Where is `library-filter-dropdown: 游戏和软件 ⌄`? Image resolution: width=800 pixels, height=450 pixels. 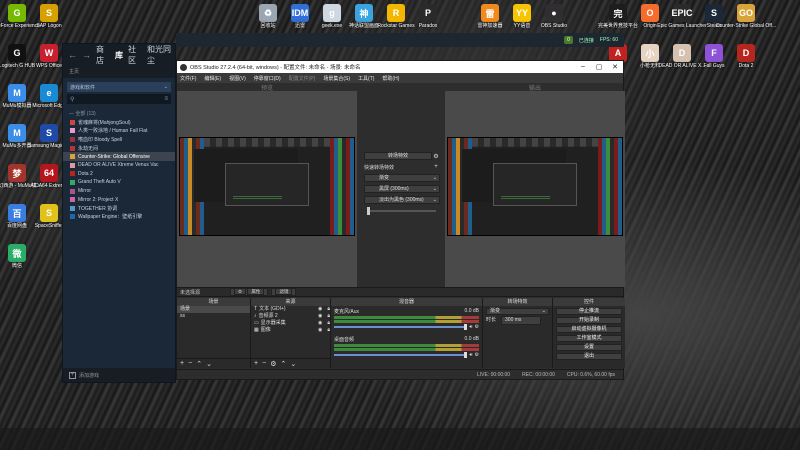 library-filter-dropdown: 游戏和软件 ⌄ is located at coordinates (119, 87).